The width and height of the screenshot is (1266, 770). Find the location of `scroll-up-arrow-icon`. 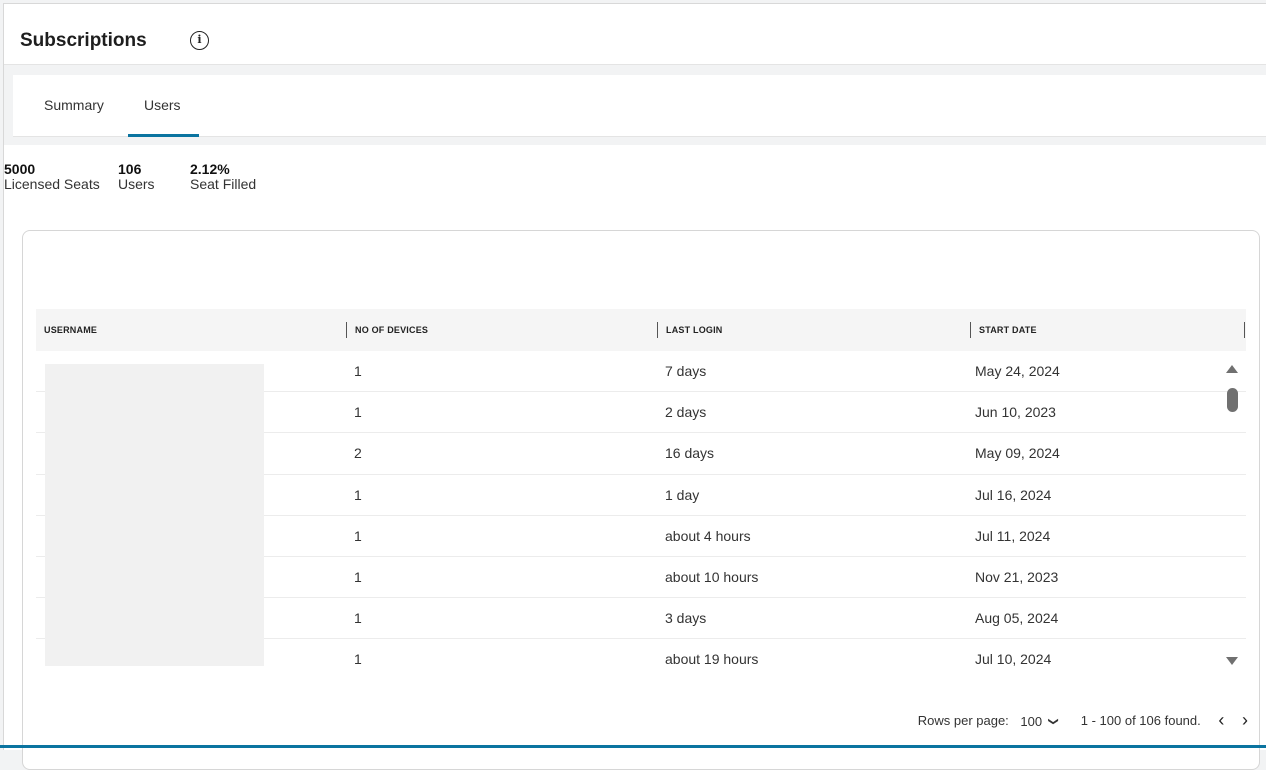

scroll-up-arrow-icon is located at coordinates (1232, 369).